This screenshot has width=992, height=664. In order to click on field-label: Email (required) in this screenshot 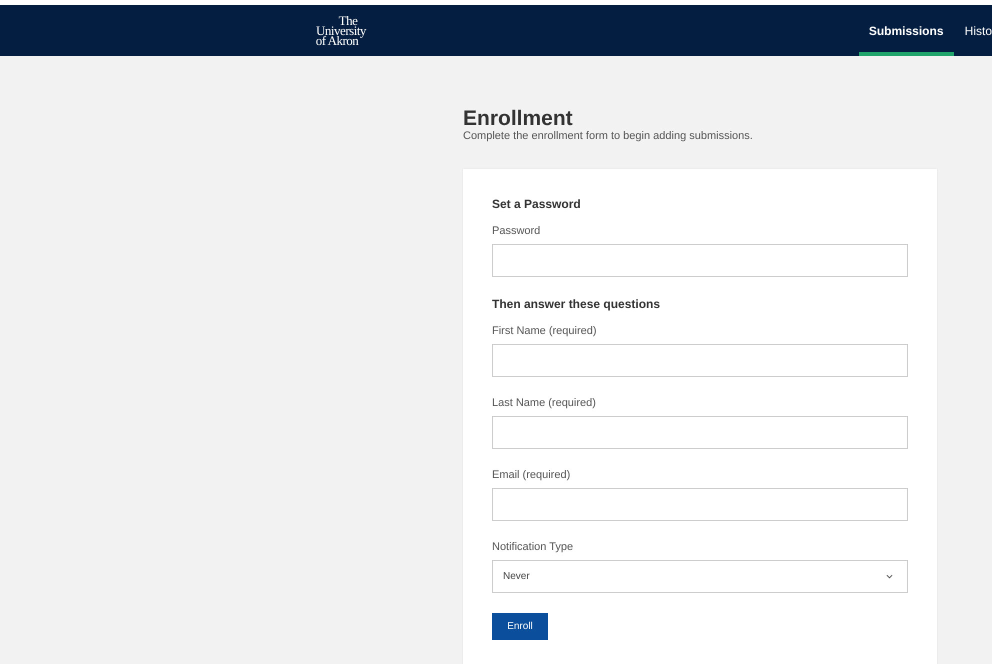, I will do `click(532, 475)`.